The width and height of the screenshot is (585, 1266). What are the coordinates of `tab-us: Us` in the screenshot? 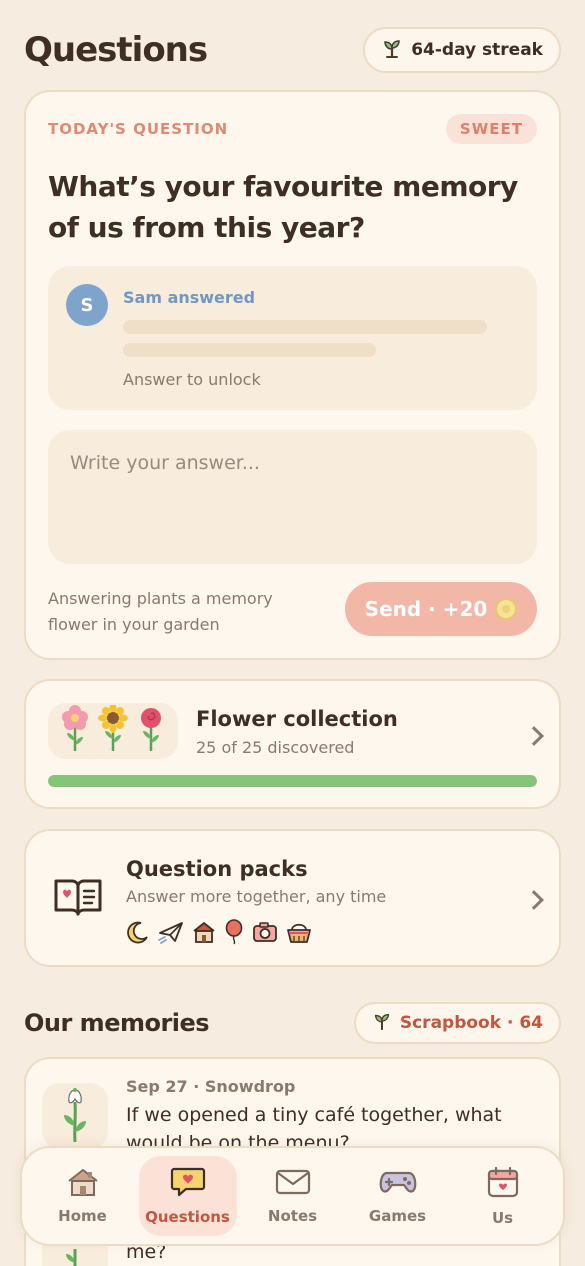 It's located at (503, 1196).